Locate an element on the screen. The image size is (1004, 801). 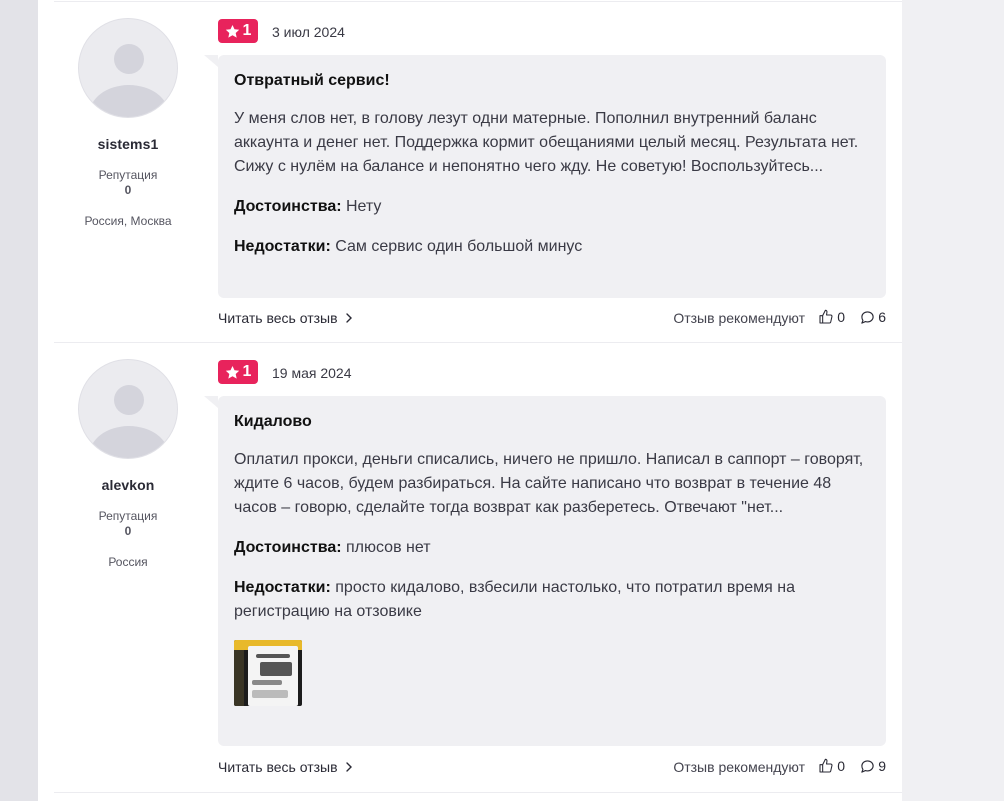
review-title: Кидалово is located at coordinates (552, 422).